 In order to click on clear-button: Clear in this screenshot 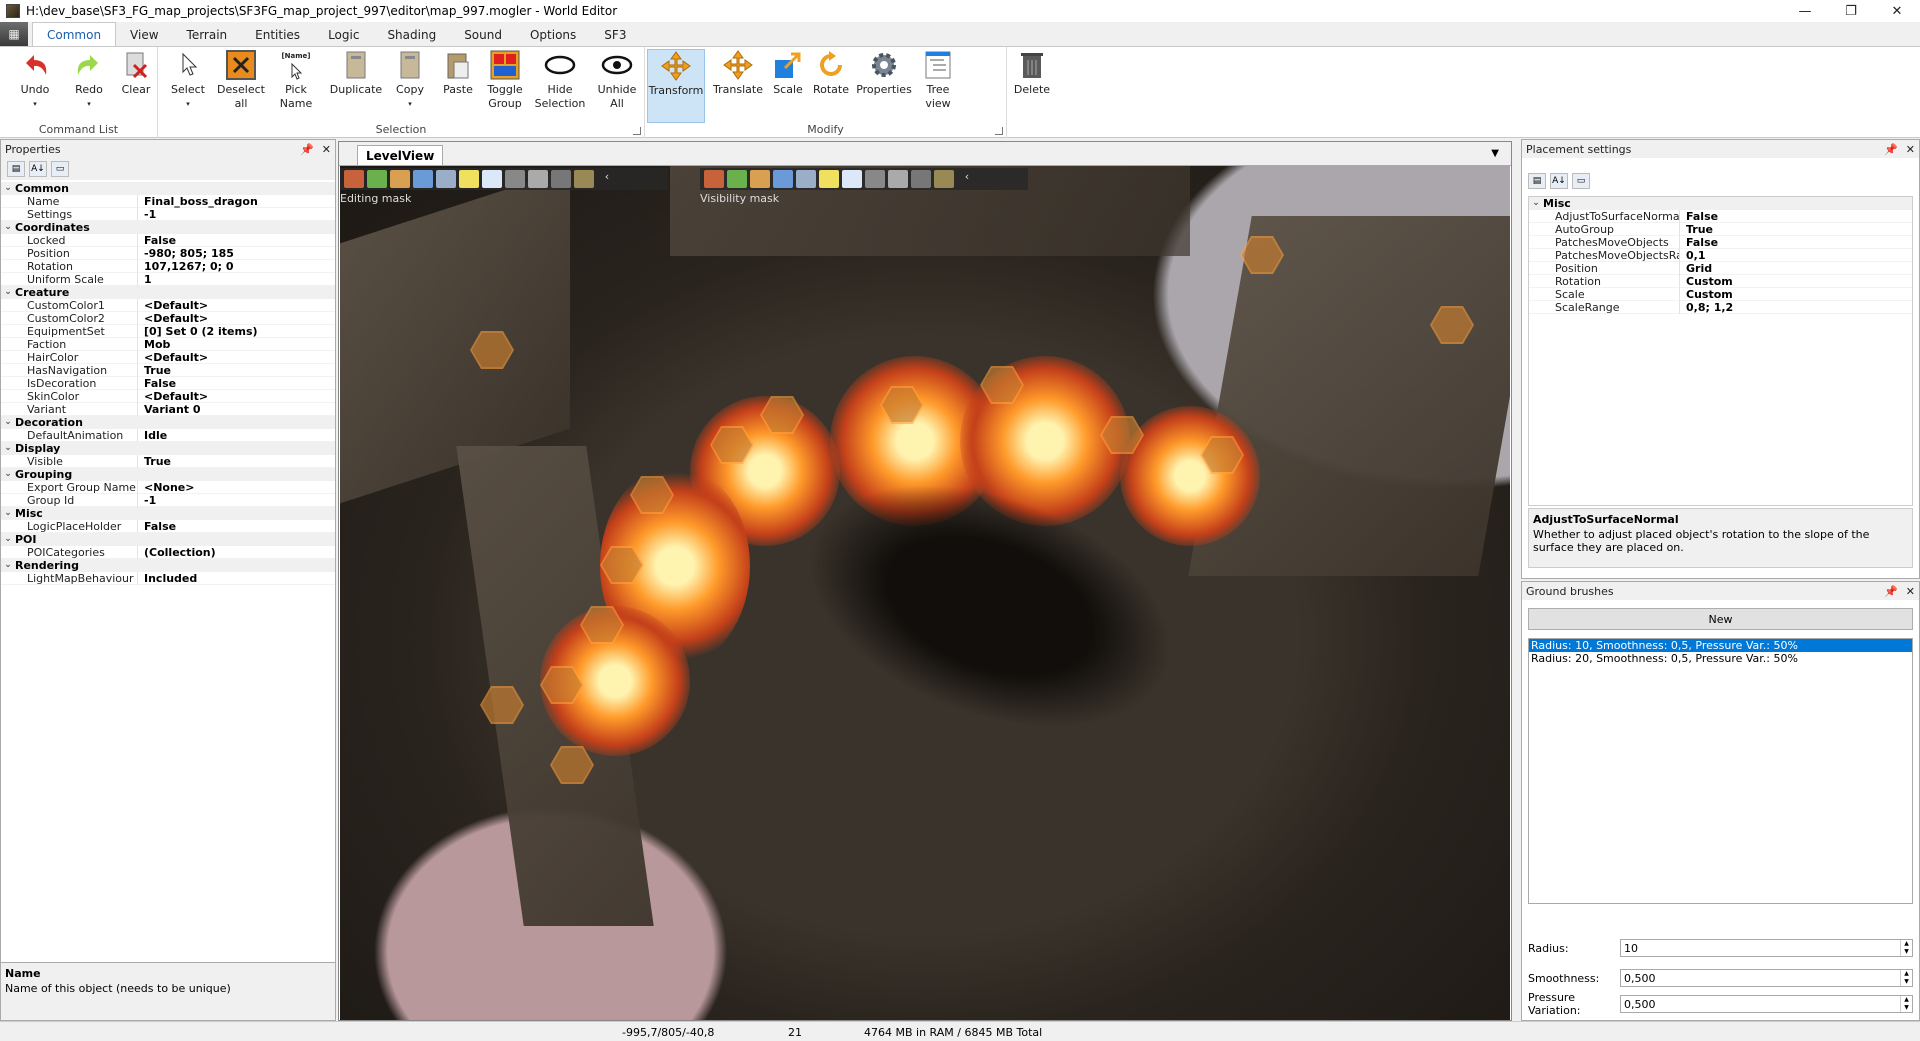, I will do `click(136, 86)`.